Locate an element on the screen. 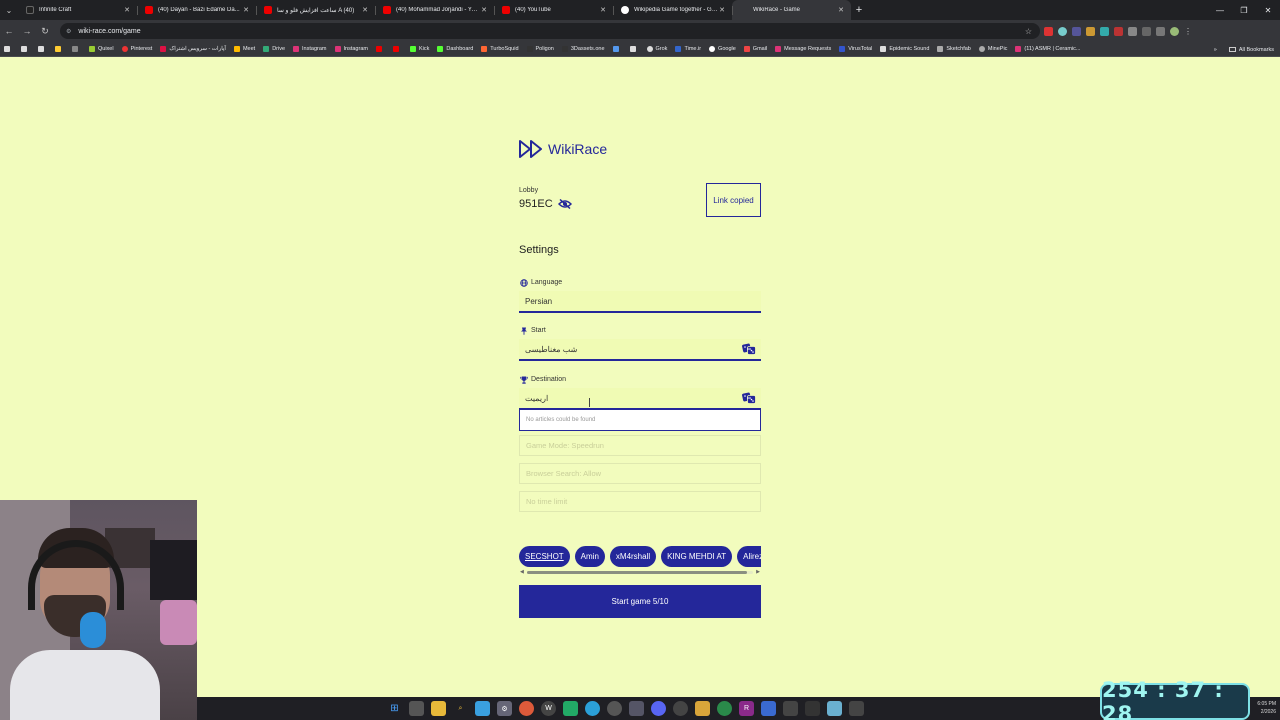 This screenshot has height=720, width=1280. bookmark-pinterest: Pinterest is located at coordinates (136, 49).